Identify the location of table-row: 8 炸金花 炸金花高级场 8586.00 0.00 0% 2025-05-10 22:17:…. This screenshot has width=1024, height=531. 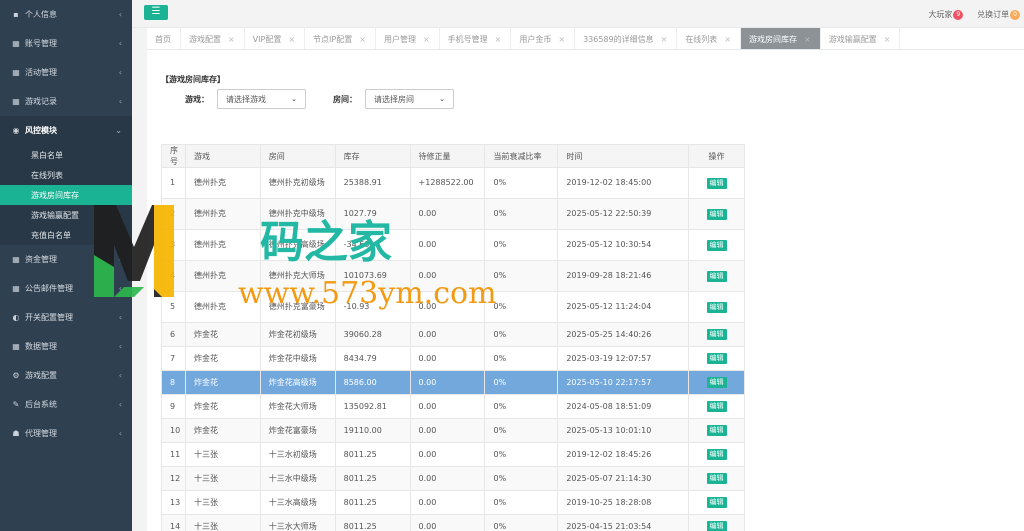
(453, 382).